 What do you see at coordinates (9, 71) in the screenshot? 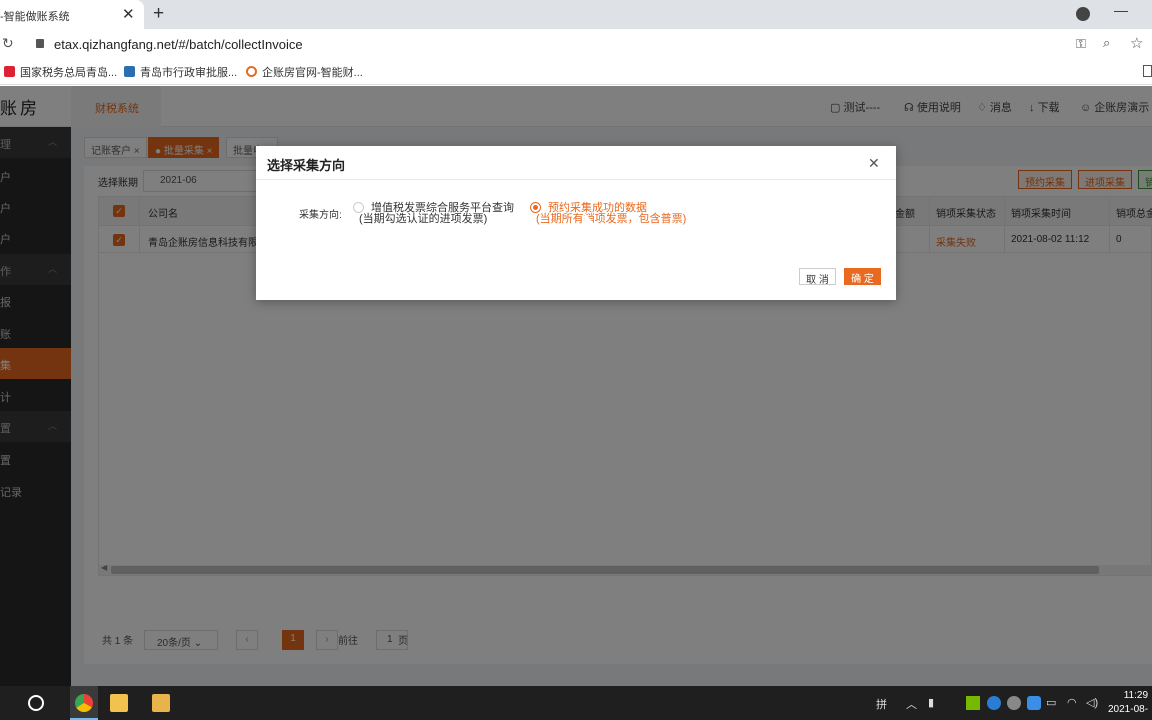
I see `tax-bureau-icon` at bounding box center [9, 71].